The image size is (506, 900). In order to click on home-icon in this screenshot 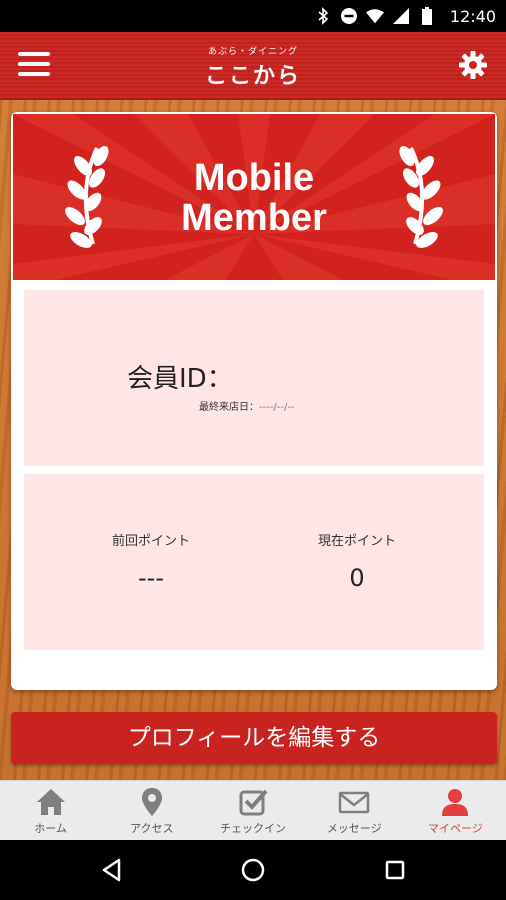, I will do `click(50, 802)`.